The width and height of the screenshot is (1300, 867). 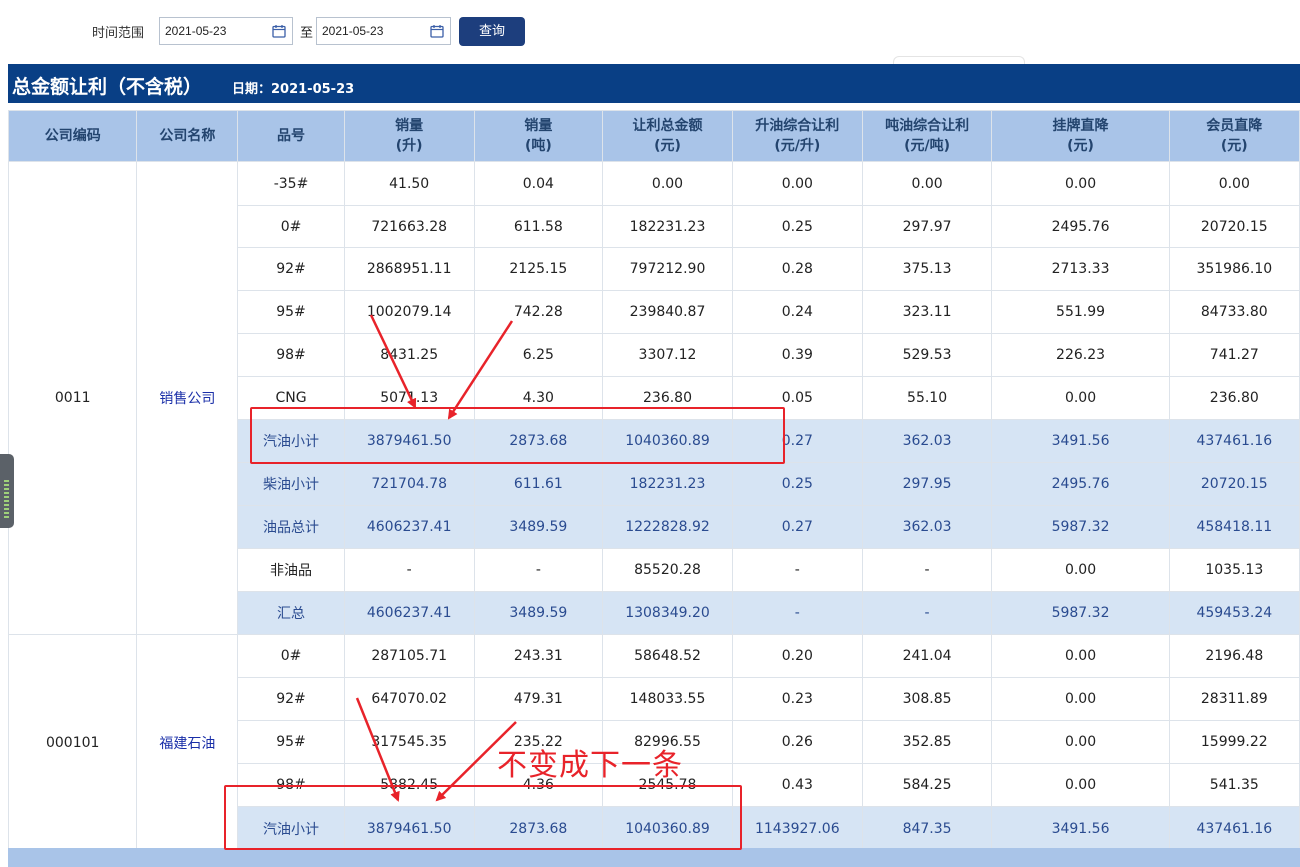 I want to click on annotation-text: 不变成下一条, so click(x=590, y=765).